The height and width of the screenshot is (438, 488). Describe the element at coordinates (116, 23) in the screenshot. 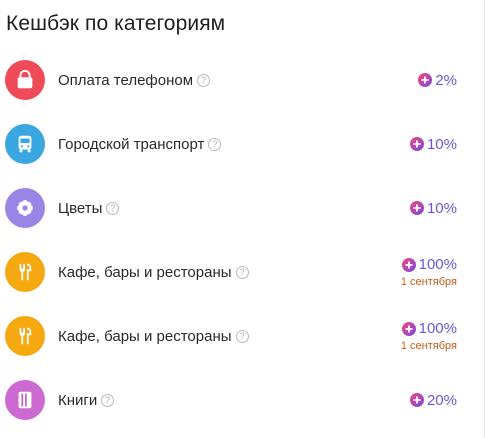

I see `page-title: Кешбэк по категориям` at that location.